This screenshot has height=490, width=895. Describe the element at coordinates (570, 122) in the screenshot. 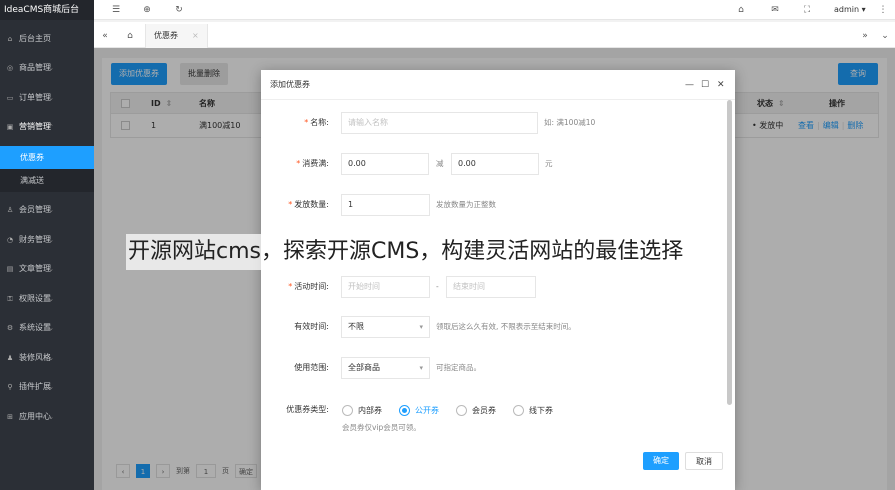

I see `name-hint: 如: 满100减10` at that location.